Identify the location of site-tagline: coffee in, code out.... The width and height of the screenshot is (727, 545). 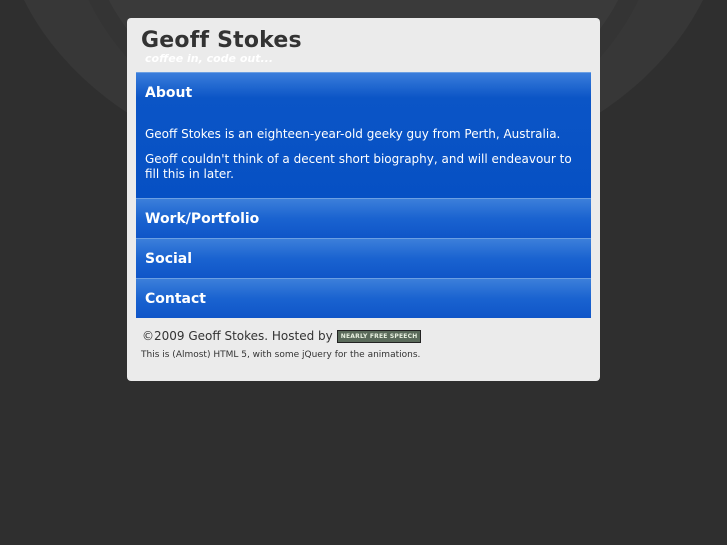
(209, 58).